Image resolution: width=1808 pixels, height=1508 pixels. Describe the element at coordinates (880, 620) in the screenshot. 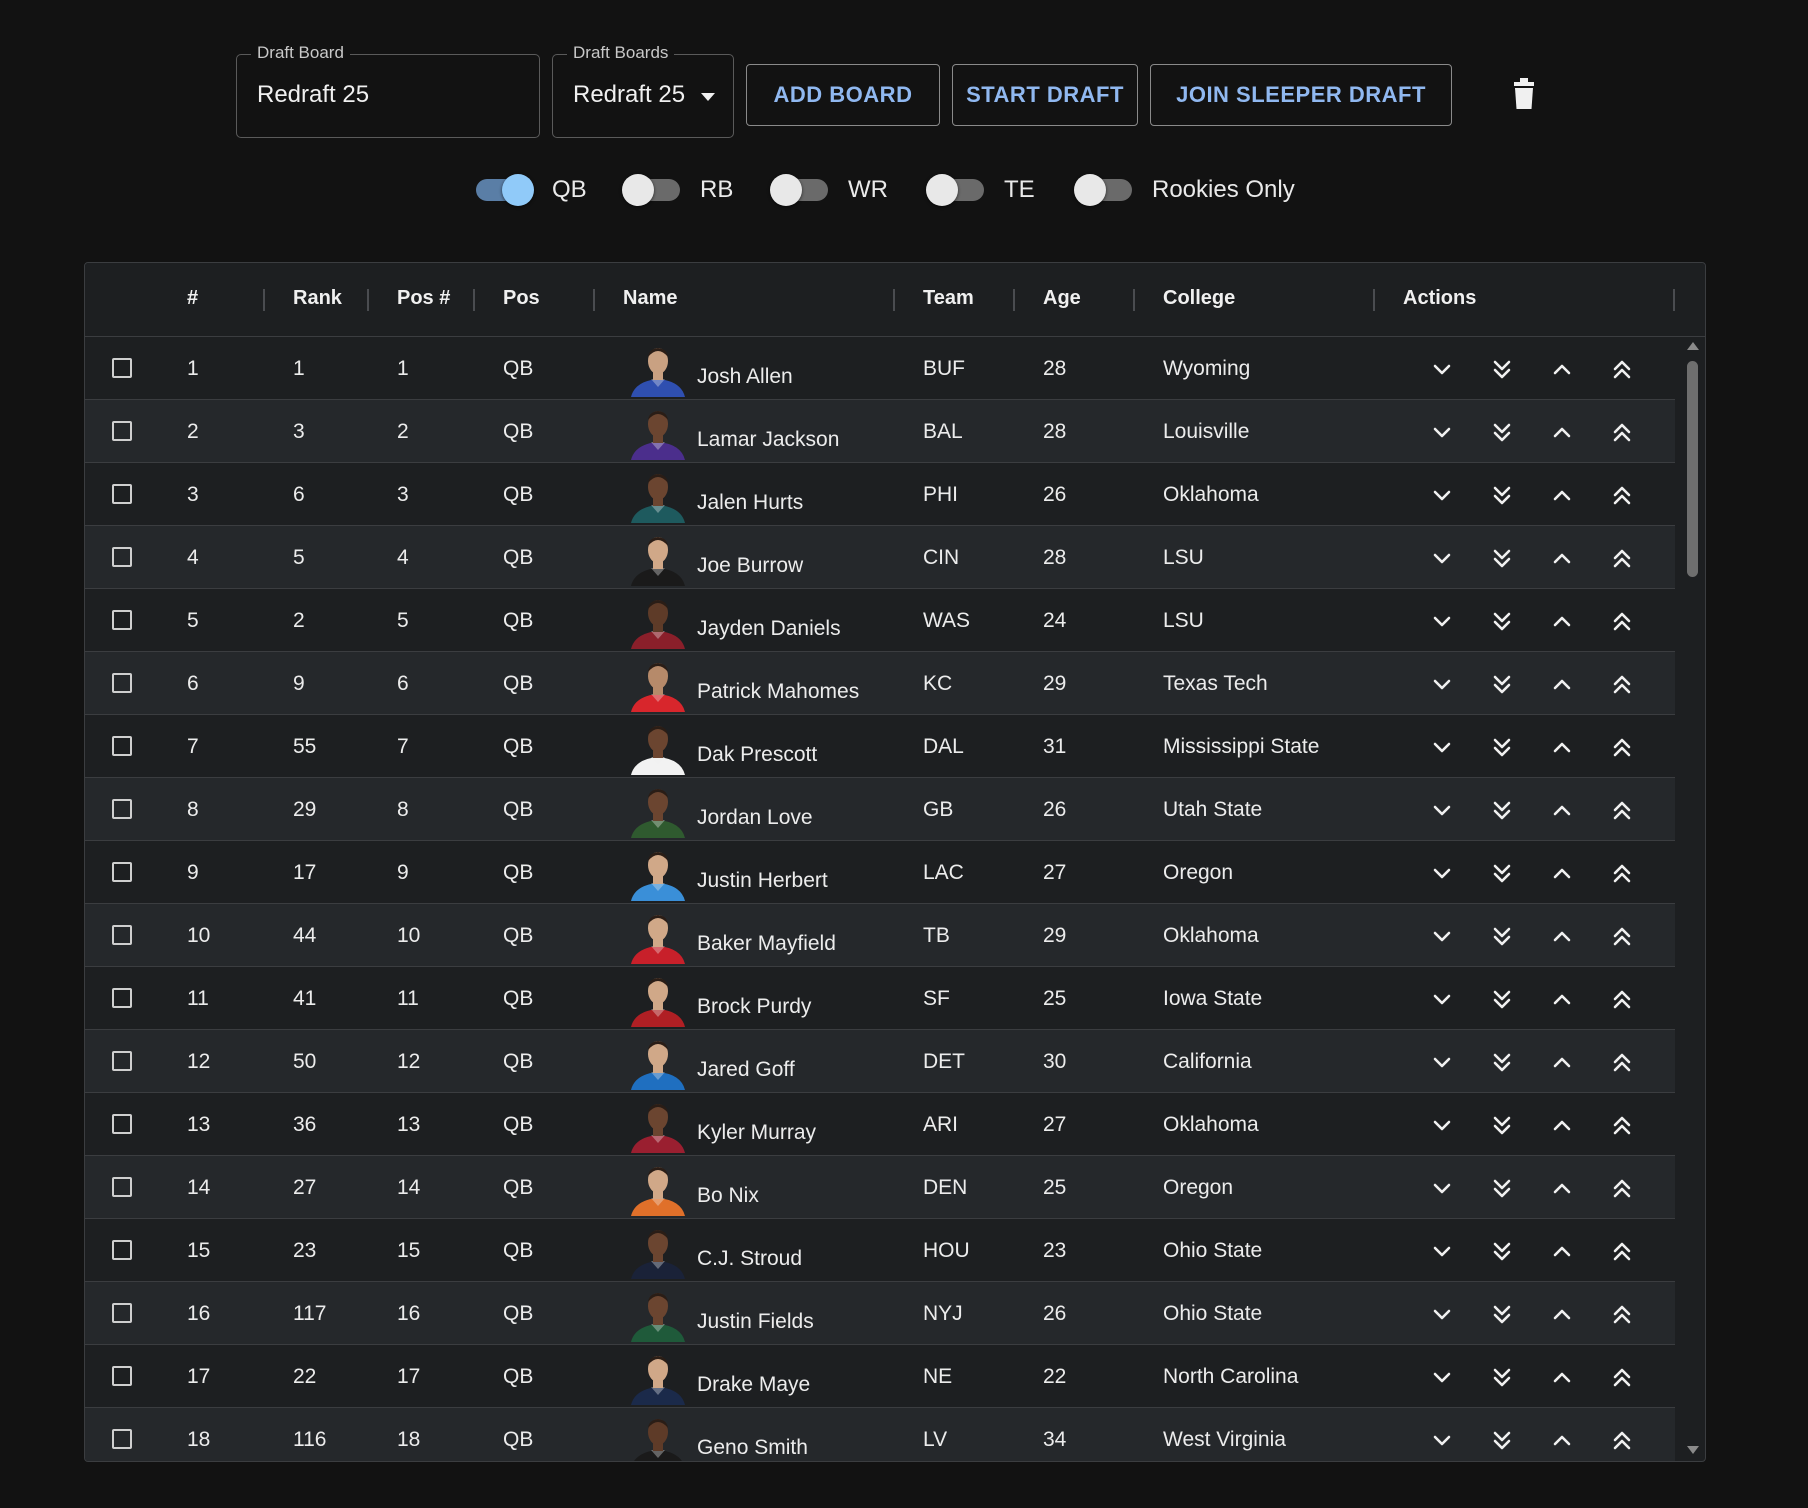

I see `table-row: 5 2 5 QB Jayden Daniels WAS 24 LSU` at that location.